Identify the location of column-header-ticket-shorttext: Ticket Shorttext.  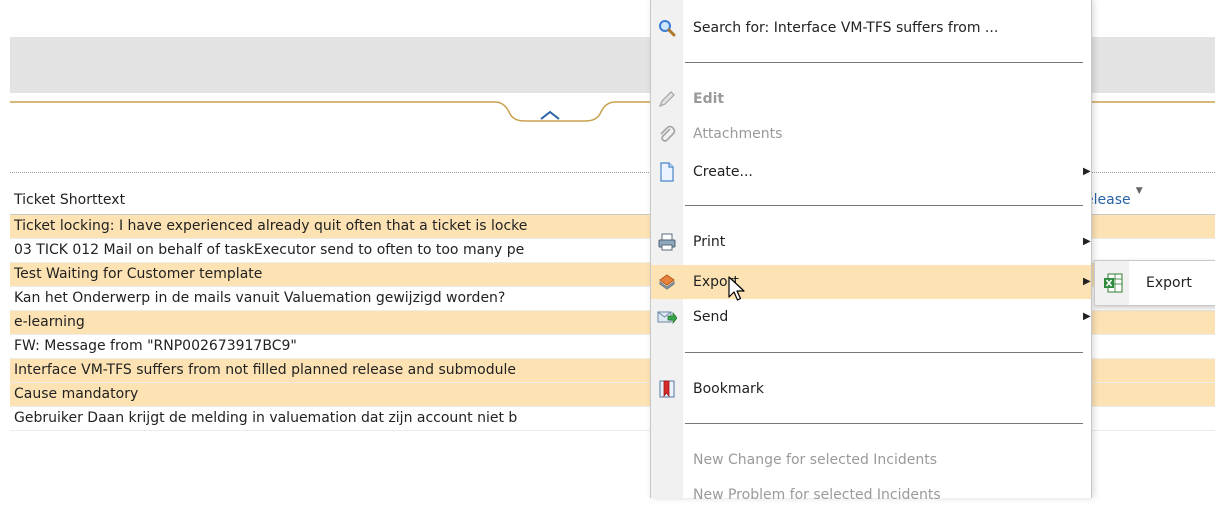
(69, 200).